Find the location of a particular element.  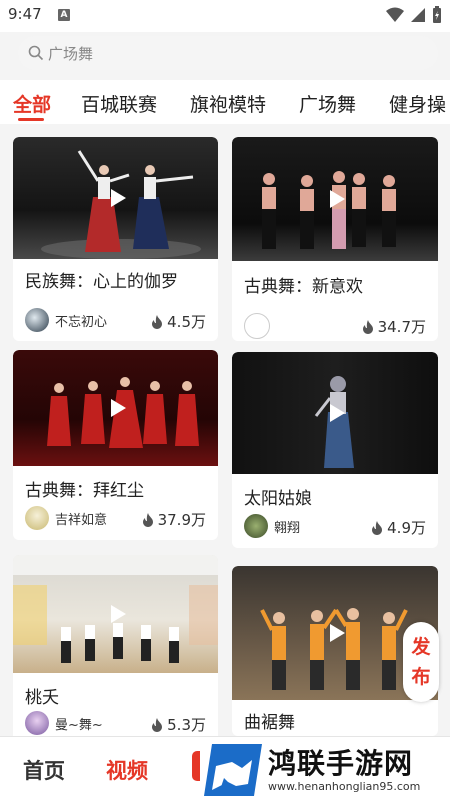

view-count-value: 5.3万 is located at coordinates (186, 725).